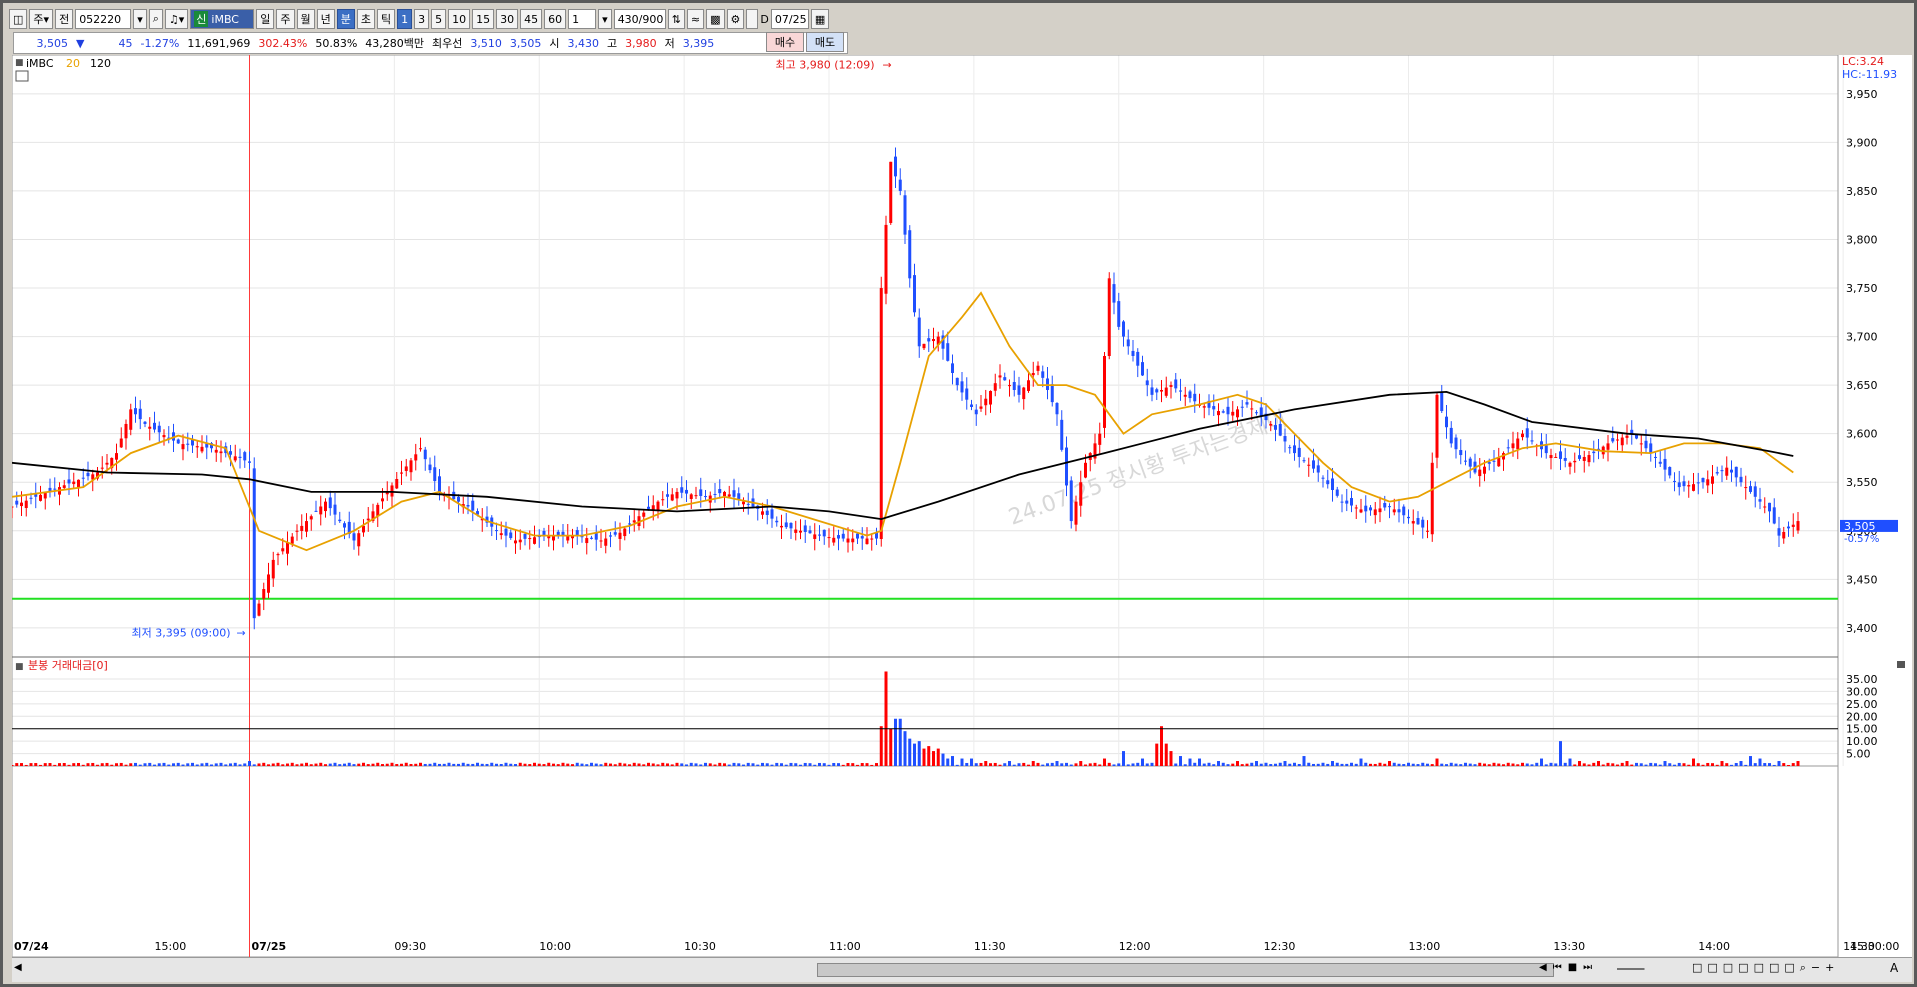  What do you see at coordinates (345, 19) in the screenshot?
I see `period-minute: 분` at bounding box center [345, 19].